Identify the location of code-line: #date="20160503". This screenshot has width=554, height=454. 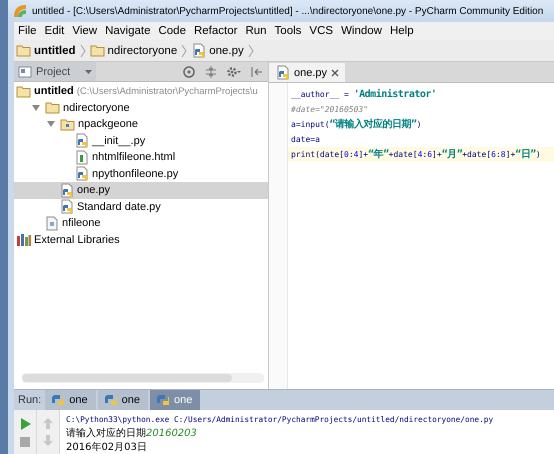
(330, 110).